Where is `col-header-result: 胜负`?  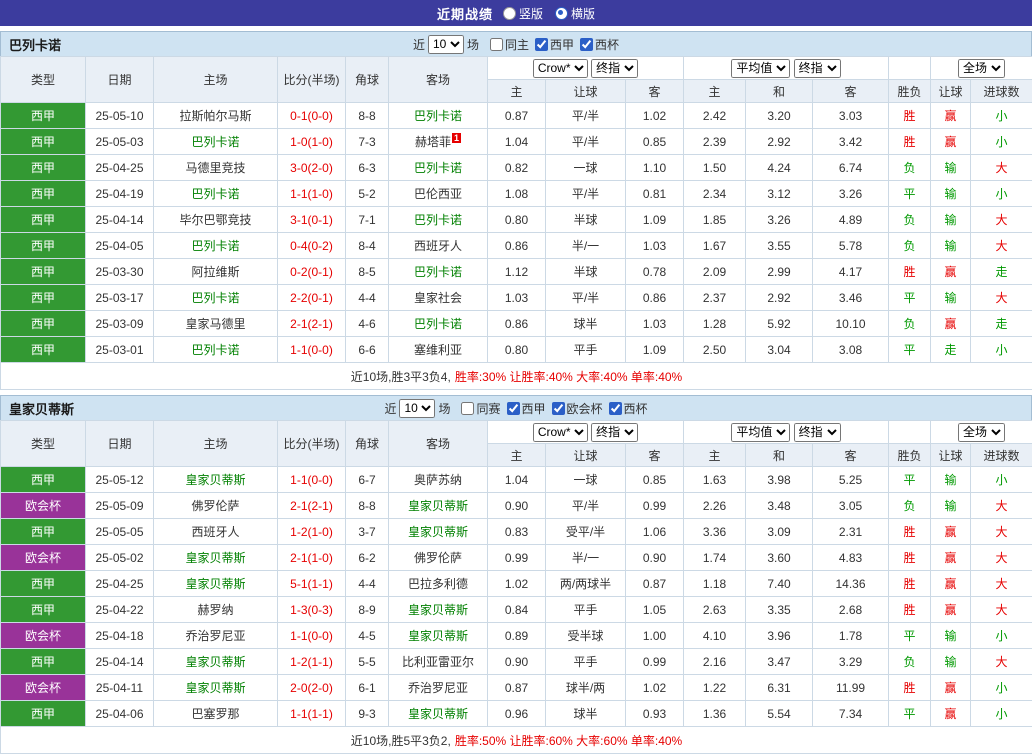
col-header-result: 胜负 is located at coordinates (910, 91).